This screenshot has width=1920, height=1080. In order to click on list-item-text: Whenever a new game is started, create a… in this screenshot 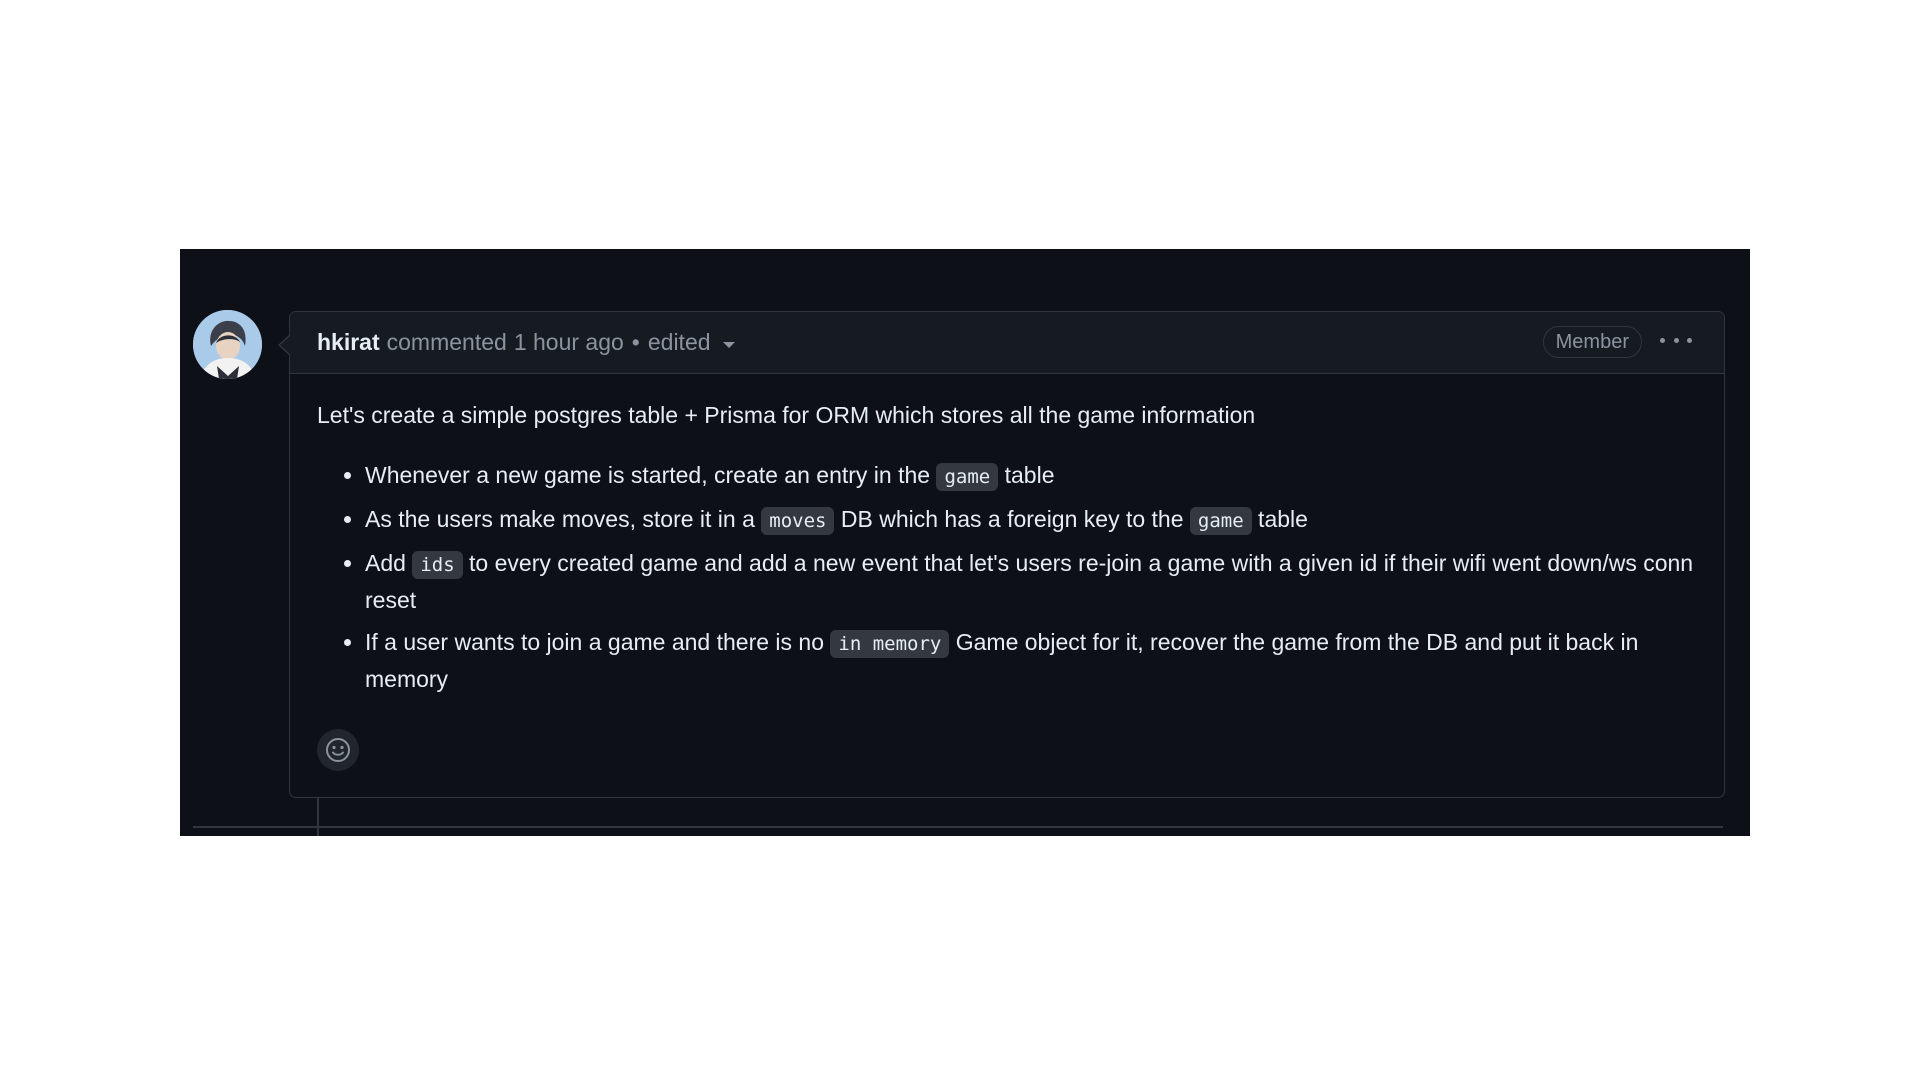, I will do `click(651, 475)`.